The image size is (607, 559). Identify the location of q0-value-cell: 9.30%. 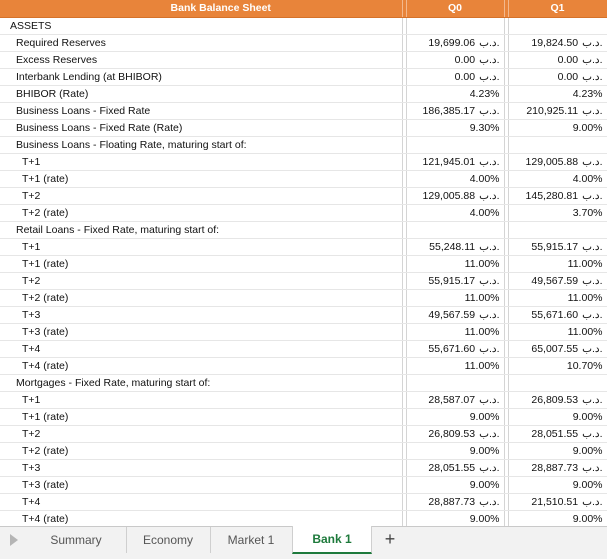
(455, 127).